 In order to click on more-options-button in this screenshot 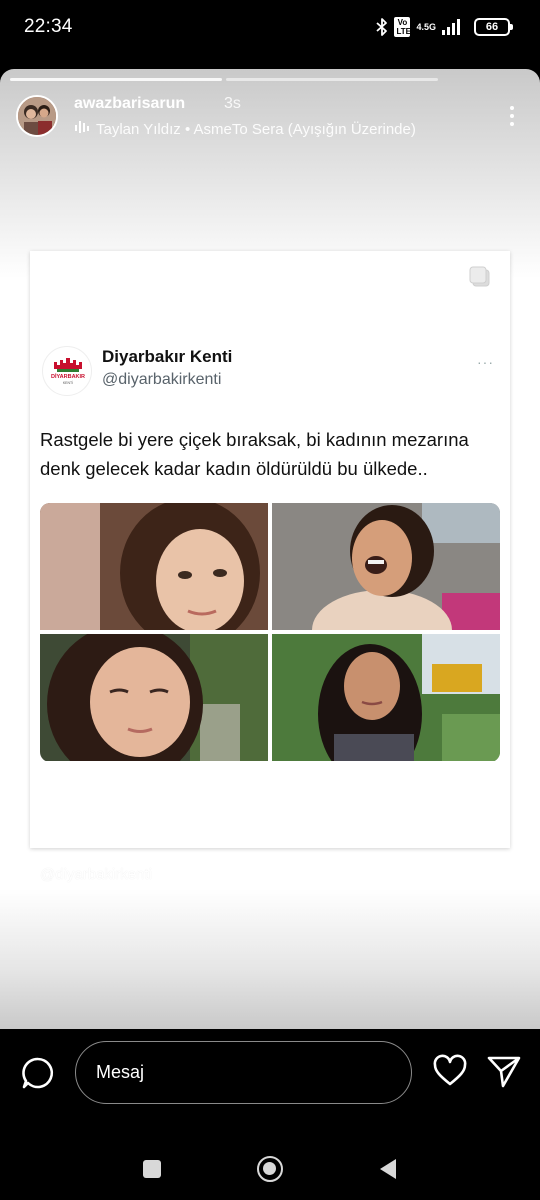, I will do `click(512, 116)`.